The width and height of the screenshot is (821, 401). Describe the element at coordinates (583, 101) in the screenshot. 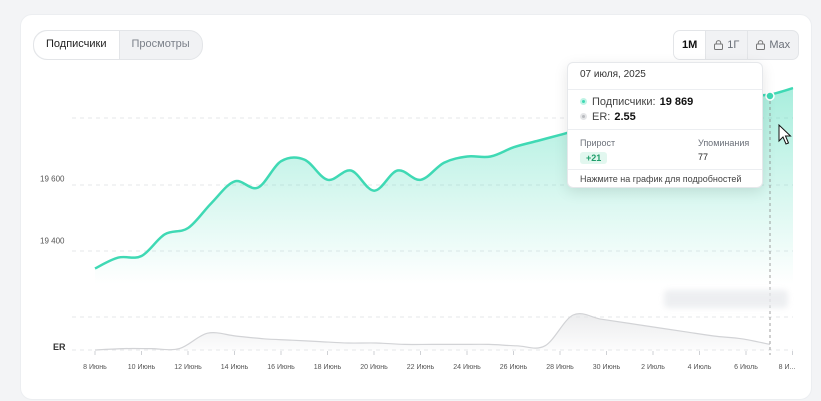

I see `subscribers-dot-icon` at that location.